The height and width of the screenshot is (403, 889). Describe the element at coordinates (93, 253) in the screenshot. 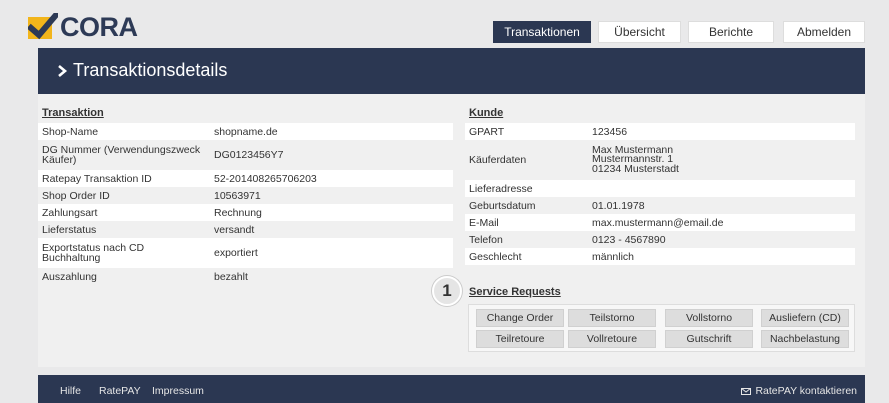

I see `row-key: Exportstatus nach CD Buchhaltung` at that location.